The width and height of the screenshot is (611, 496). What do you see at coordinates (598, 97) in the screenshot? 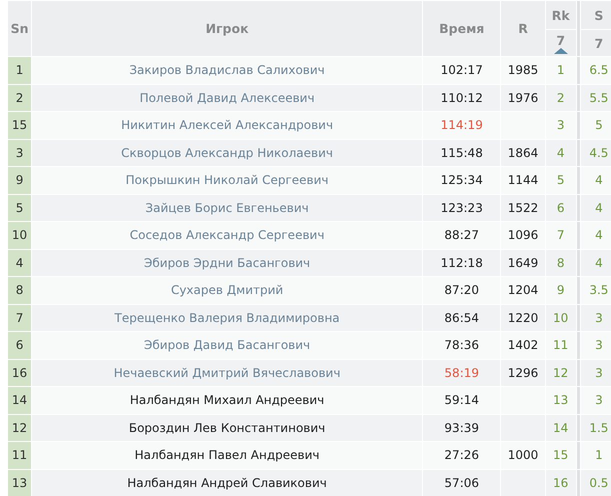
I see `score-value: 5.5` at bounding box center [598, 97].